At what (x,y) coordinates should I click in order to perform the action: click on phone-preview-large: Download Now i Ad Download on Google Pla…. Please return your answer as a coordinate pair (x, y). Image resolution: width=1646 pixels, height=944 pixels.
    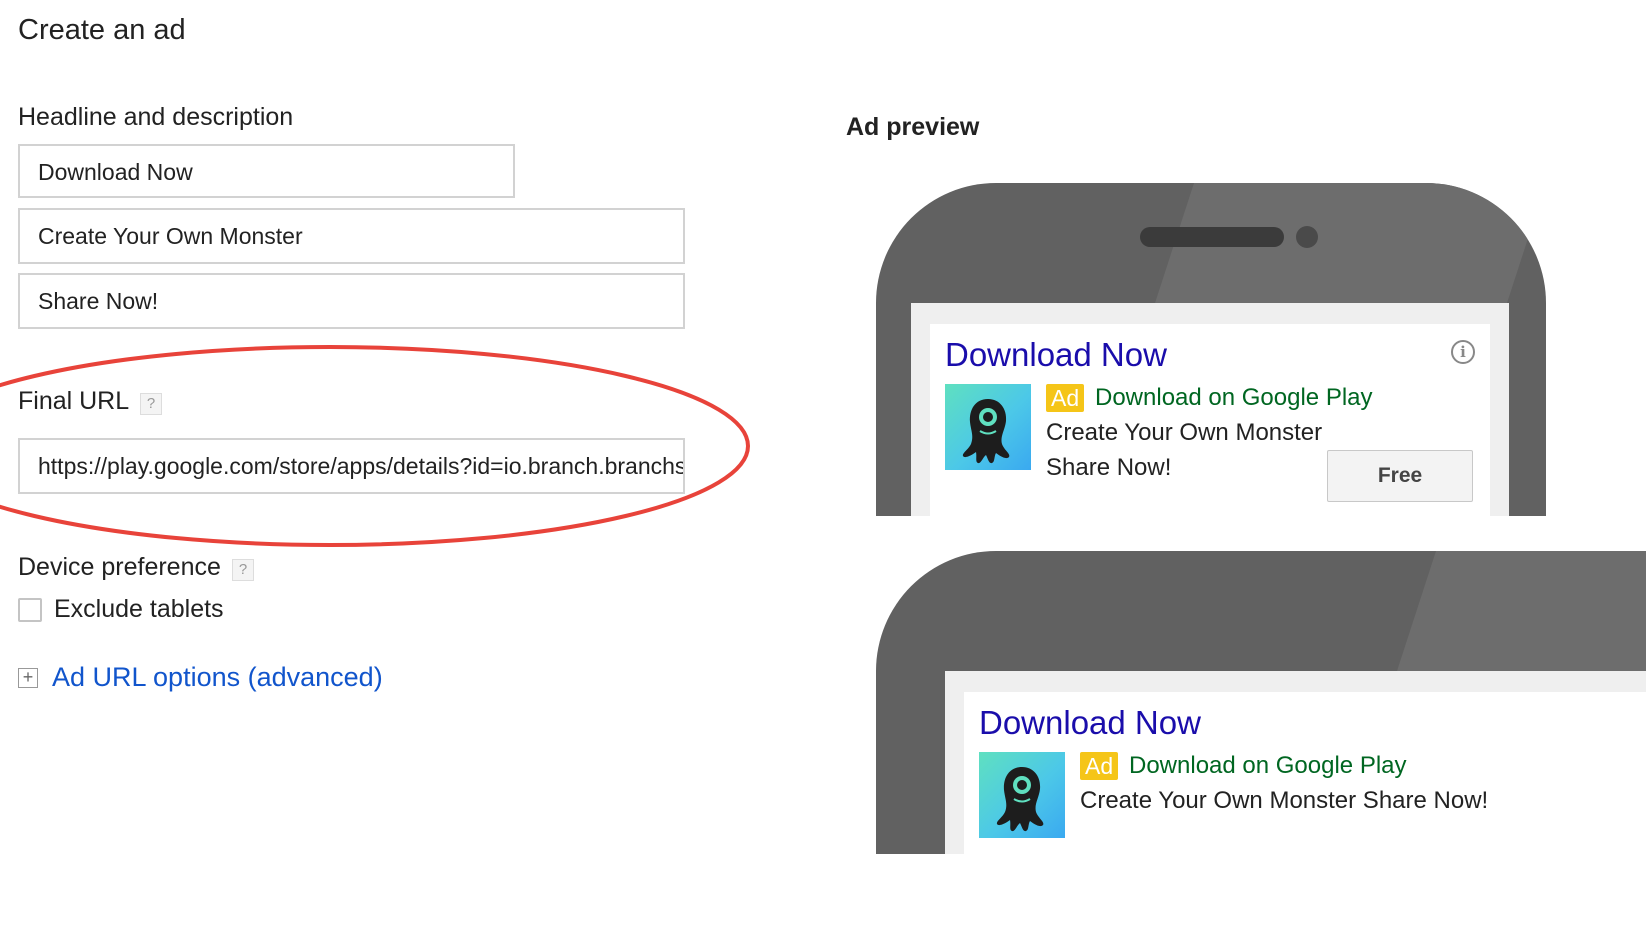
    Looking at the image, I should click on (1211, 349).